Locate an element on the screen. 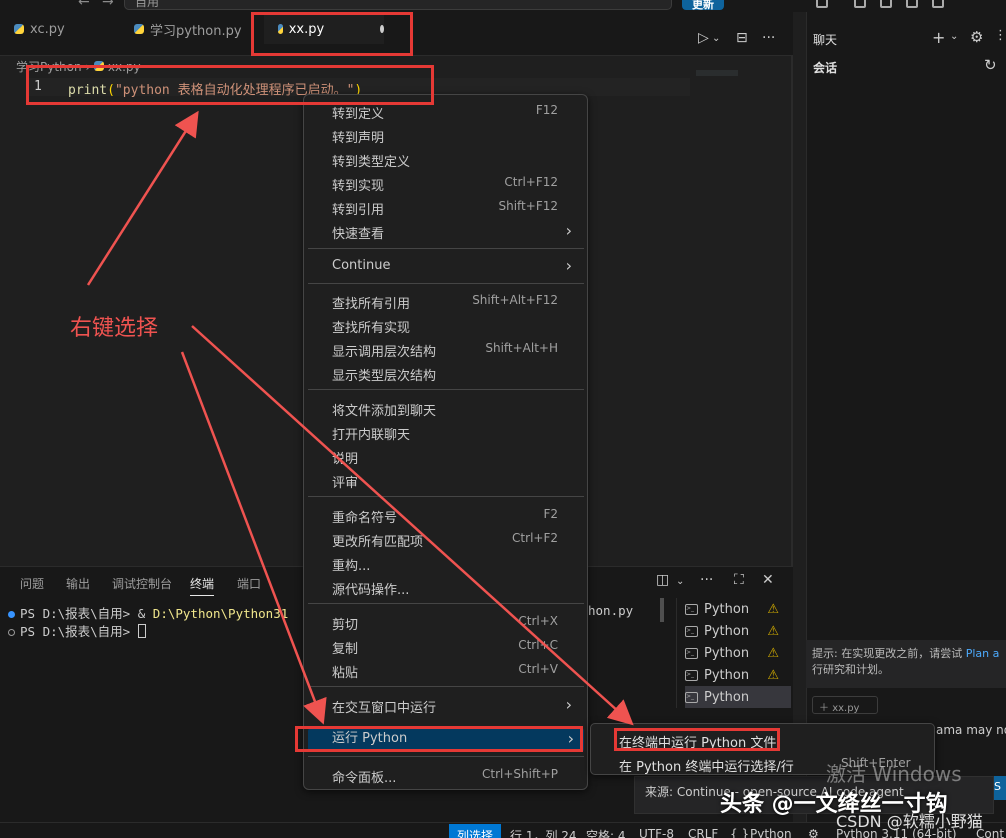 The height and width of the screenshot is (838, 1006). arrow-to-run-python is located at coordinates (253, 538).